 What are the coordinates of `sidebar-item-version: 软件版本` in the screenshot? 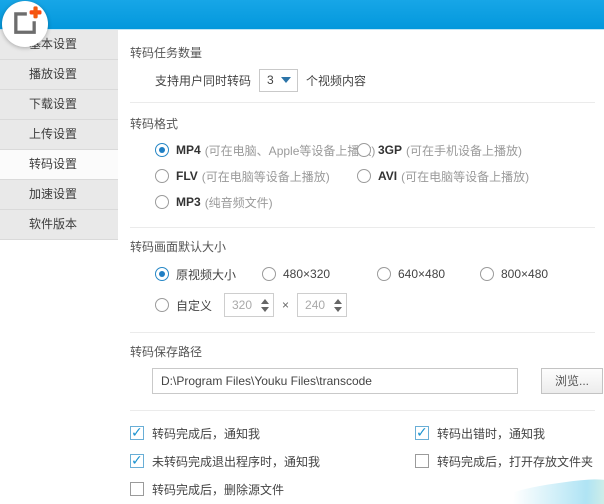 It's located at (59, 225).